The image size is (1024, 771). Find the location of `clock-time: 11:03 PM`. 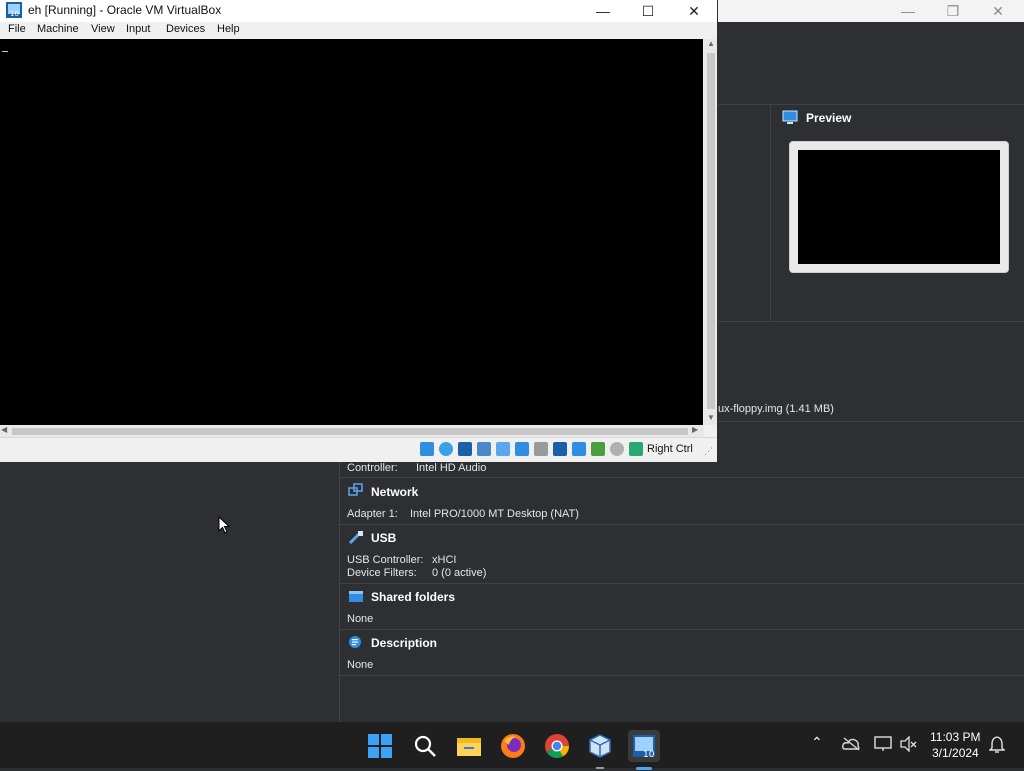

clock-time: 11:03 PM is located at coordinates (955, 737).